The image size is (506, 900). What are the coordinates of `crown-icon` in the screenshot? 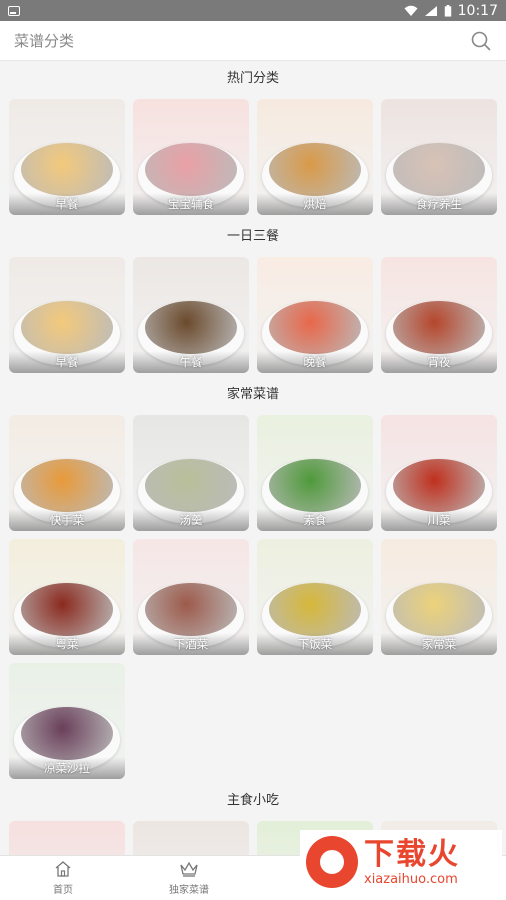 It's located at (189, 869).